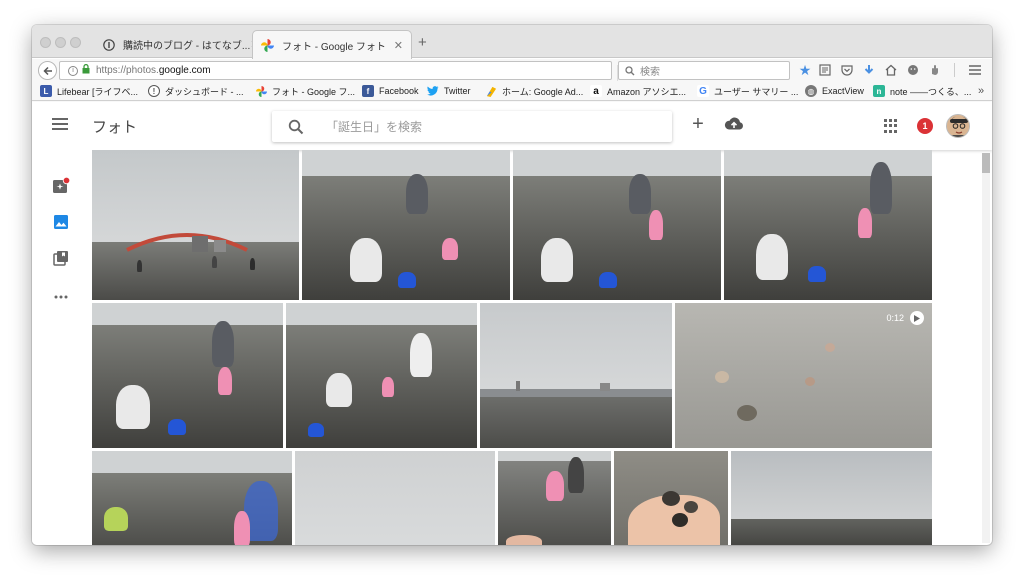 This screenshot has width=1024, height=583. Describe the element at coordinates (115, 127) in the screenshot. I see `app-title: フォト` at that location.